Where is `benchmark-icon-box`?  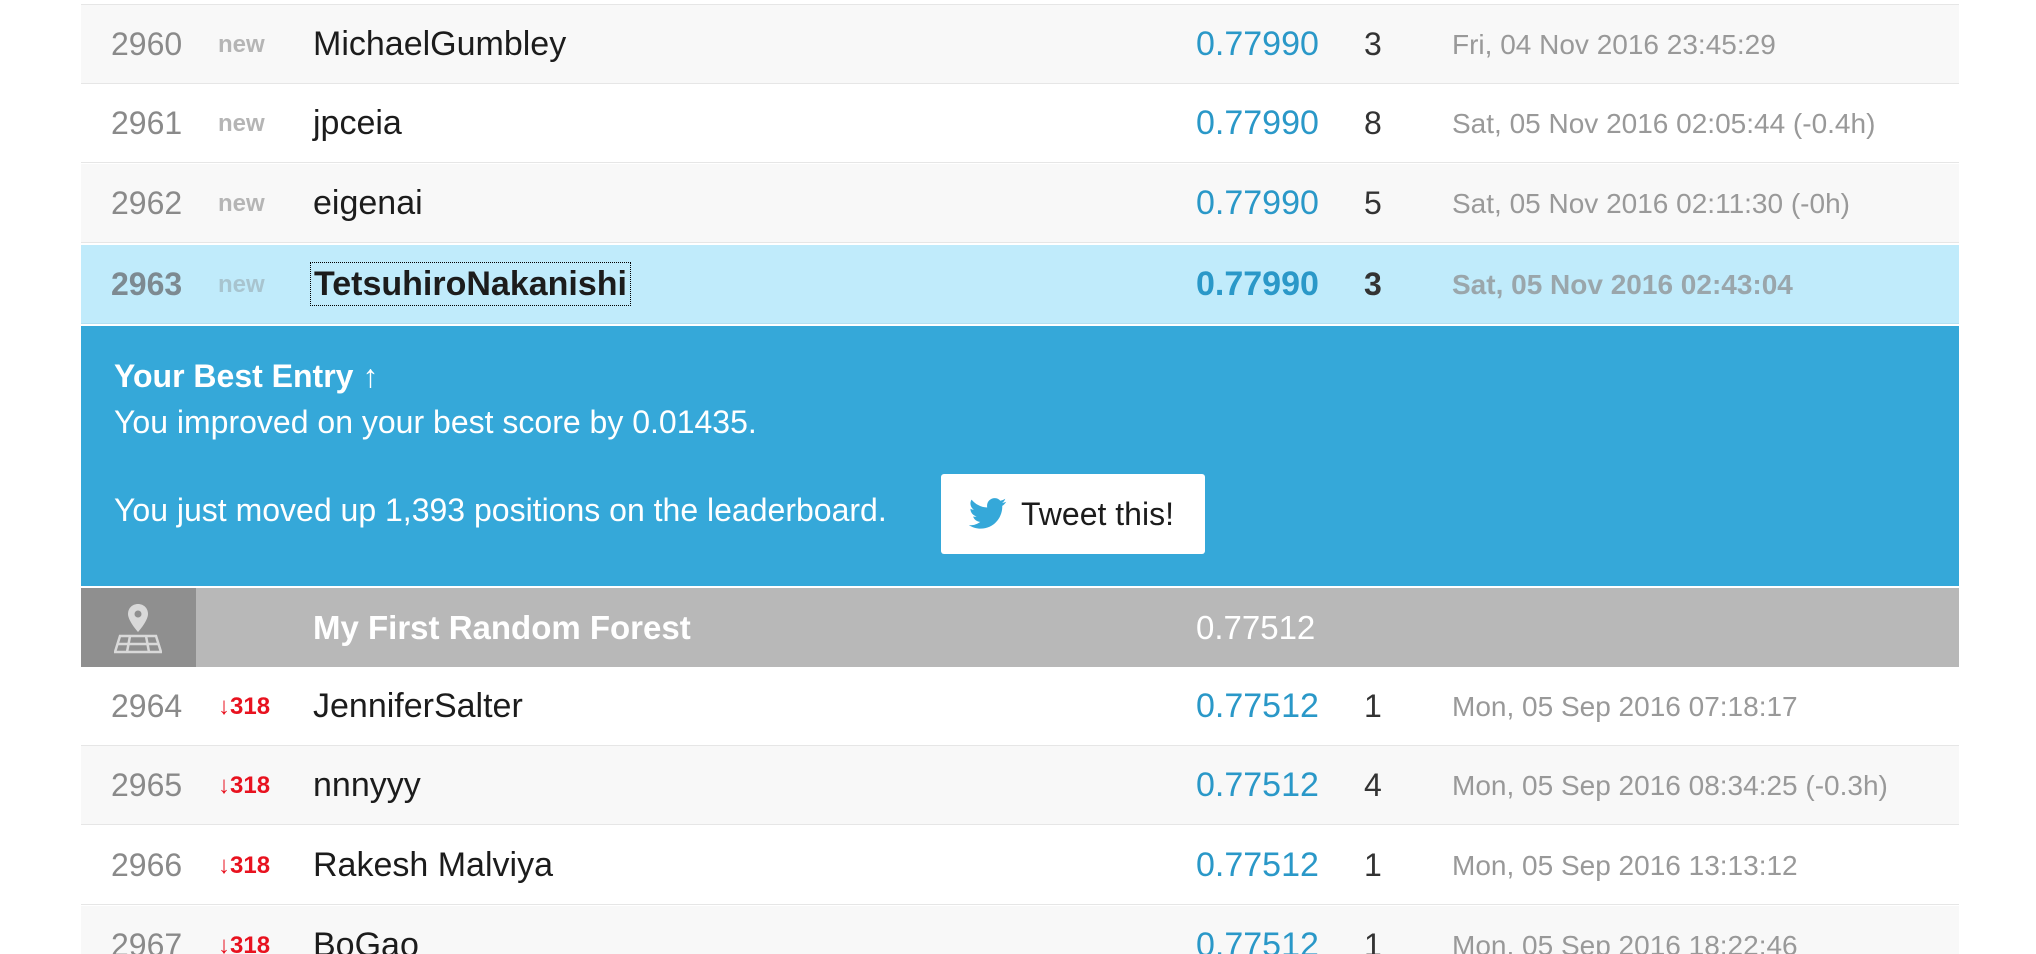 benchmark-icon-box is located at coordinates (138, 627).